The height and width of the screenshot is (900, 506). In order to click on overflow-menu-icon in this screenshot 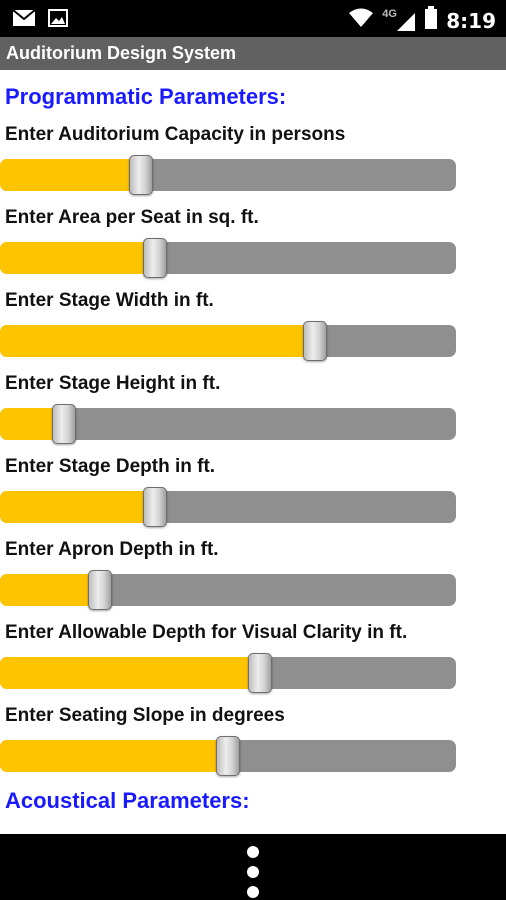, I will do `click(253, 869)`.